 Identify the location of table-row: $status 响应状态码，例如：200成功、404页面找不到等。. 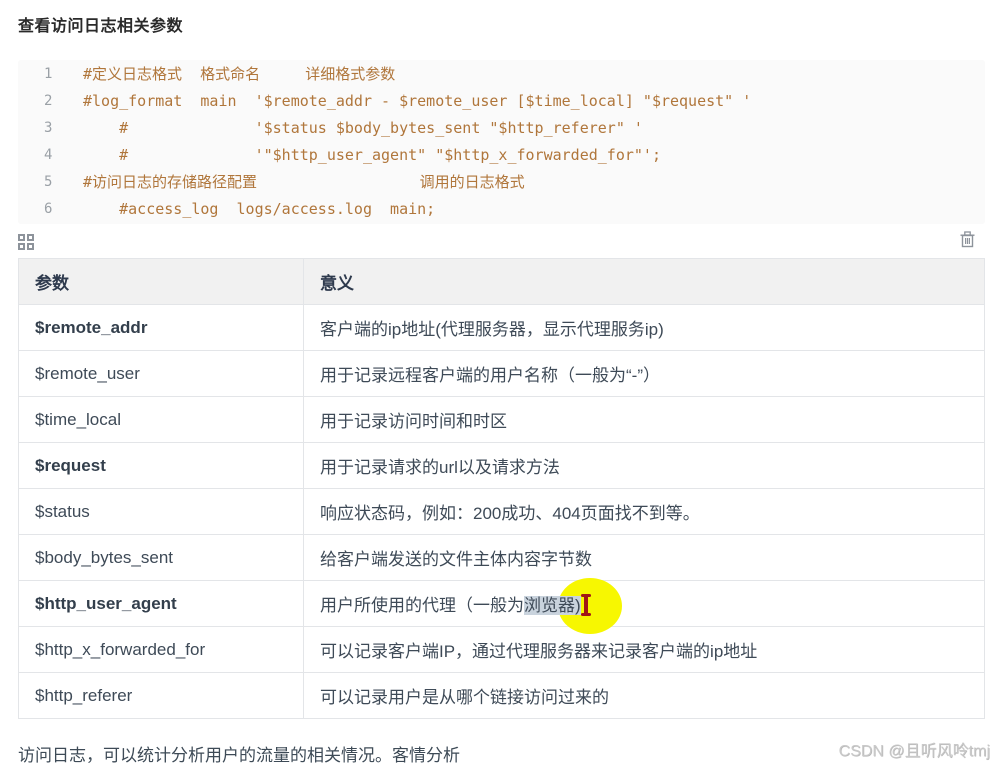
(501, 511).